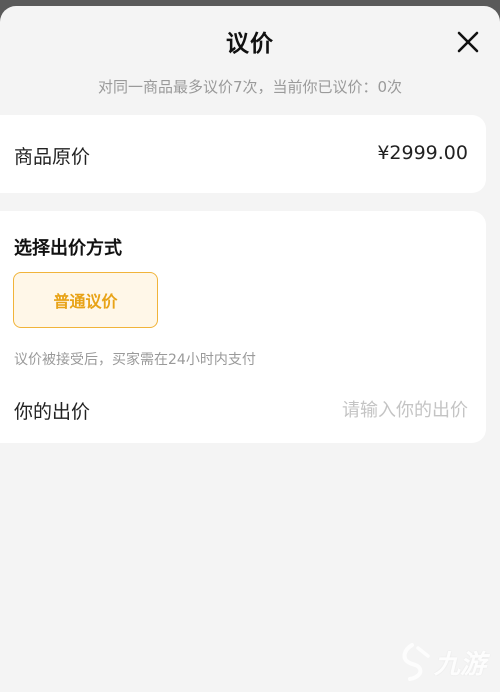  Describe the element at coordinates (422, 153) in the screenshot. I see `original-price-value: ¥2999.00` at that location.